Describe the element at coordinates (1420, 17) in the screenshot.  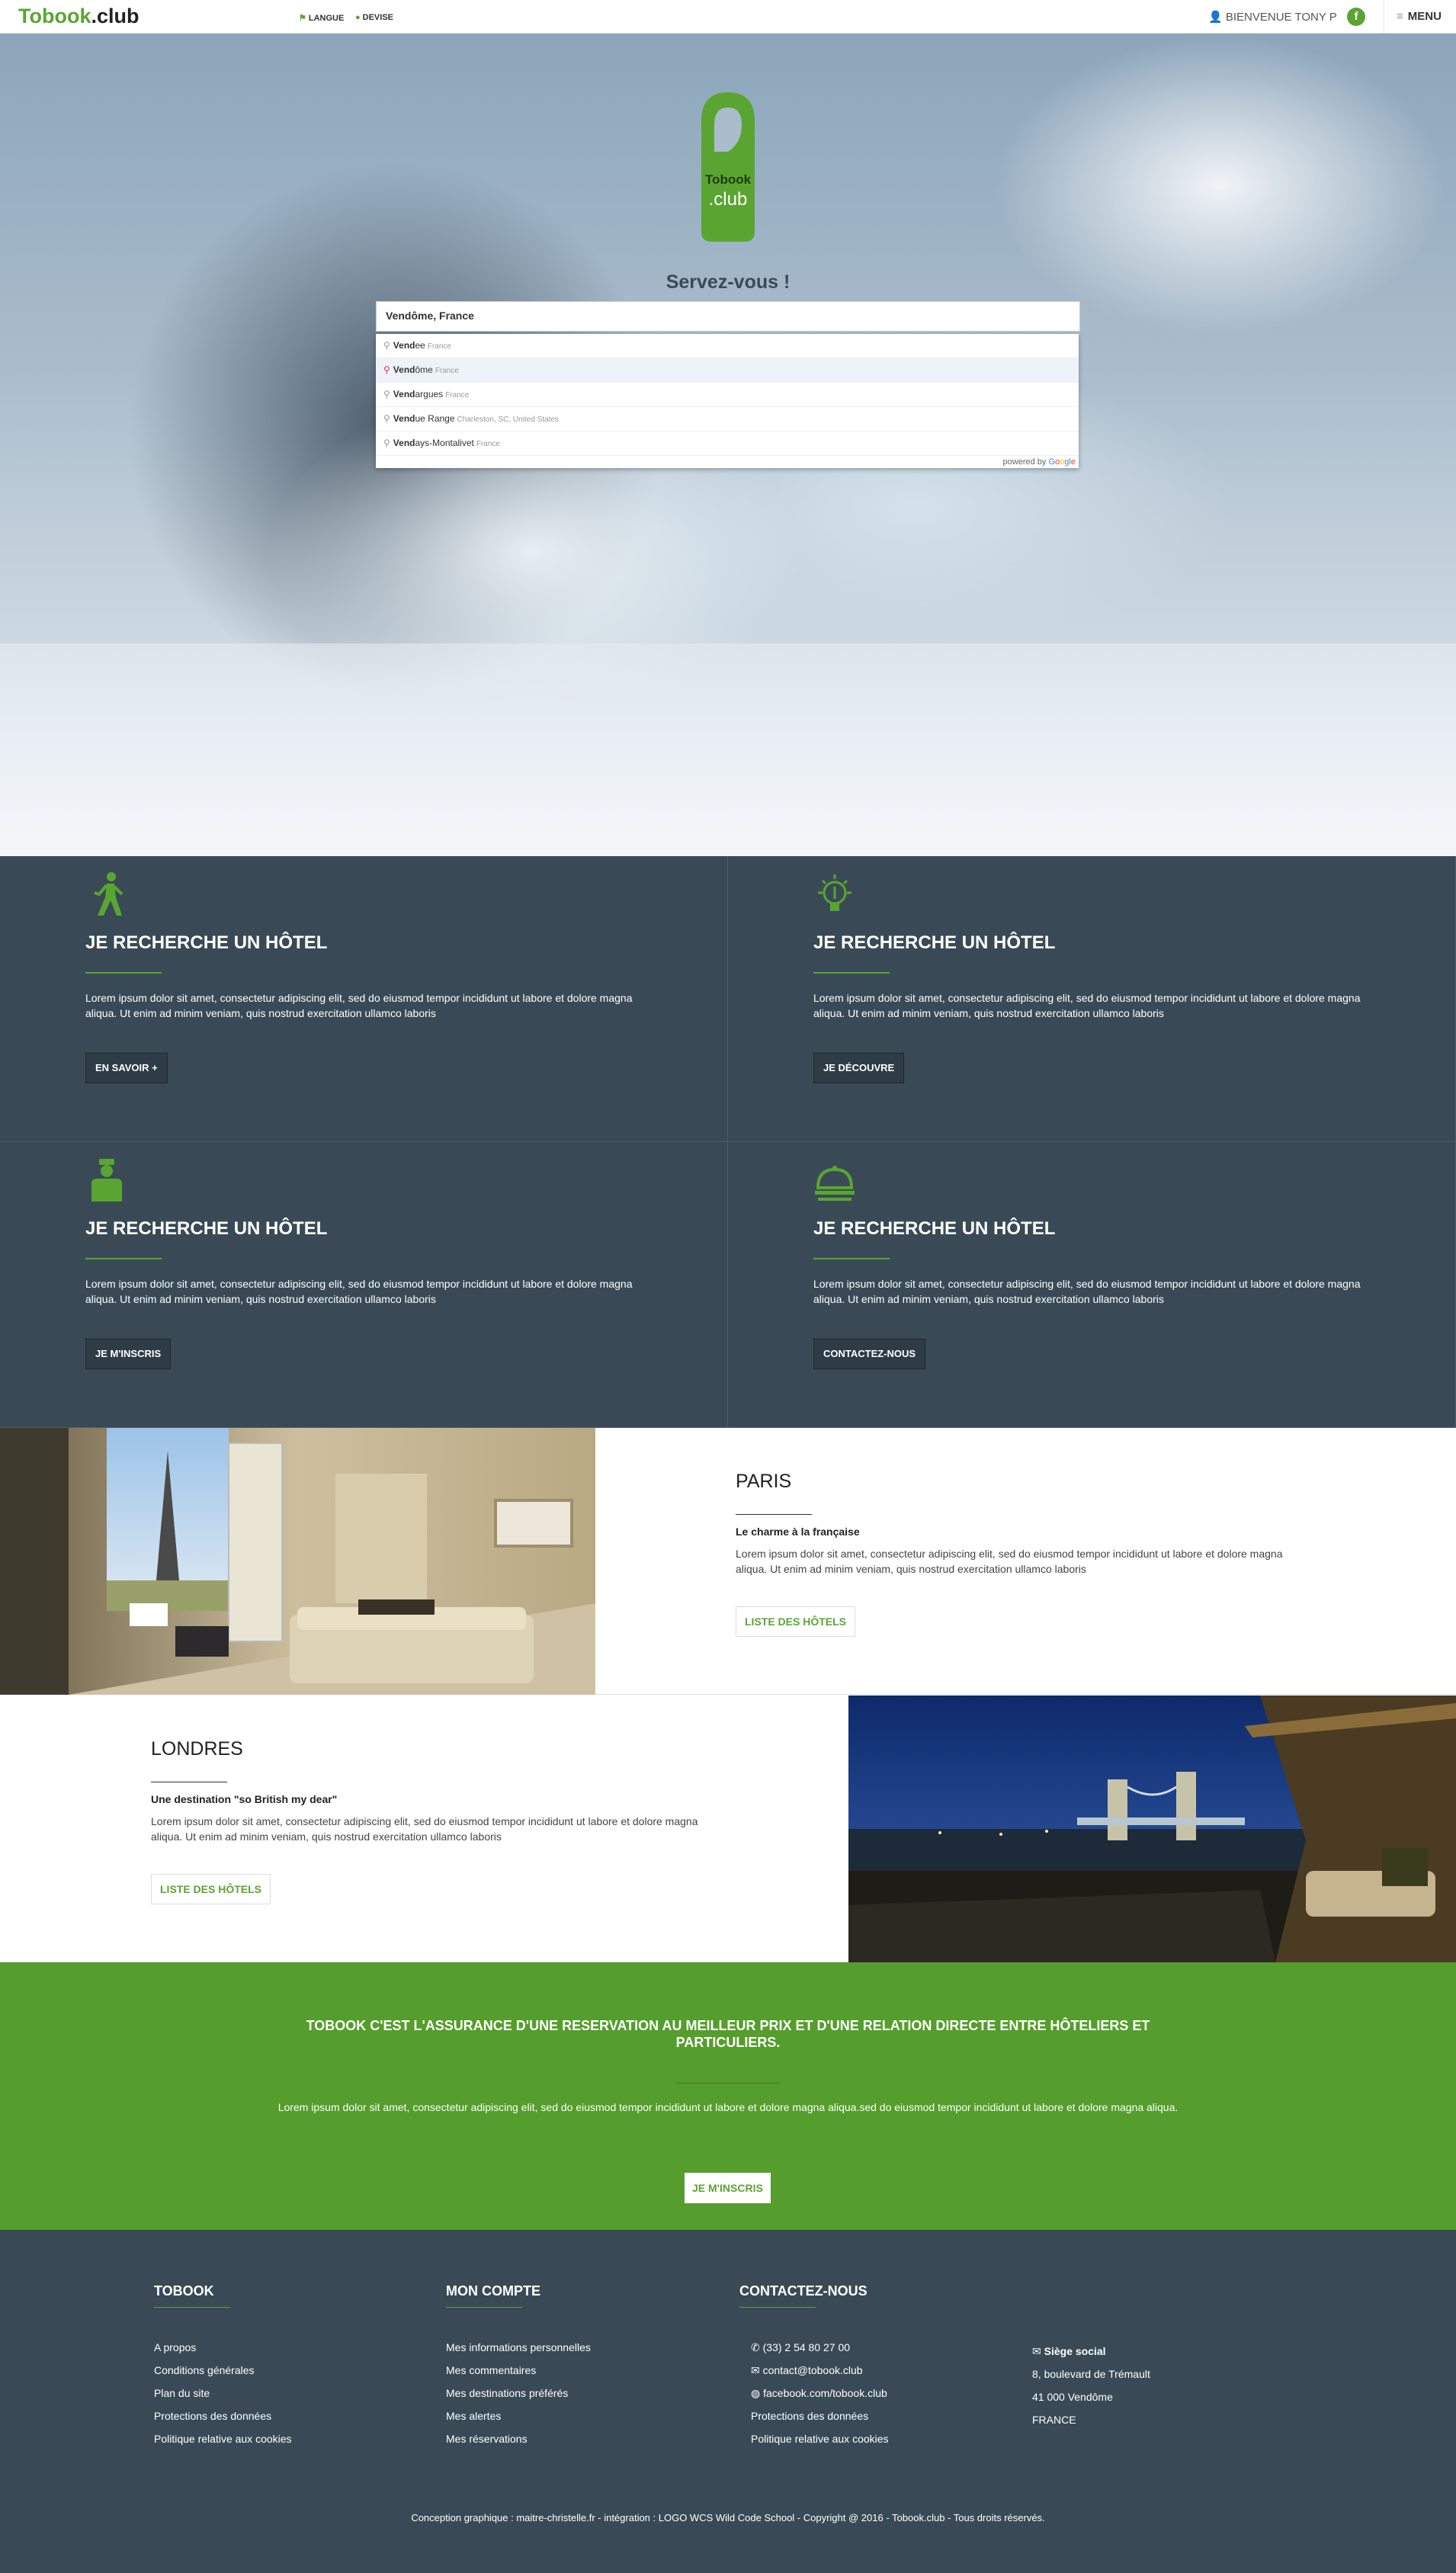
I see `menu-button: ≡ MENU` at that location.